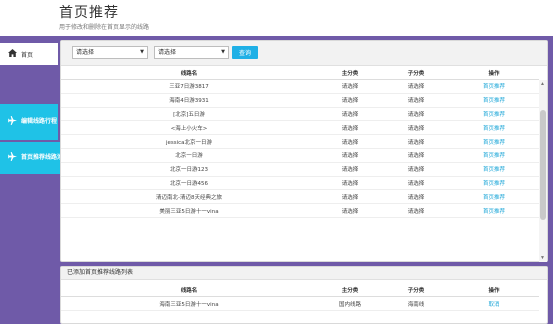 Image resolution: width=553 pixels, height=324 pixels. I want to click on route-name-cell: 海南三亚5日游十一vina, so click(189, 304).